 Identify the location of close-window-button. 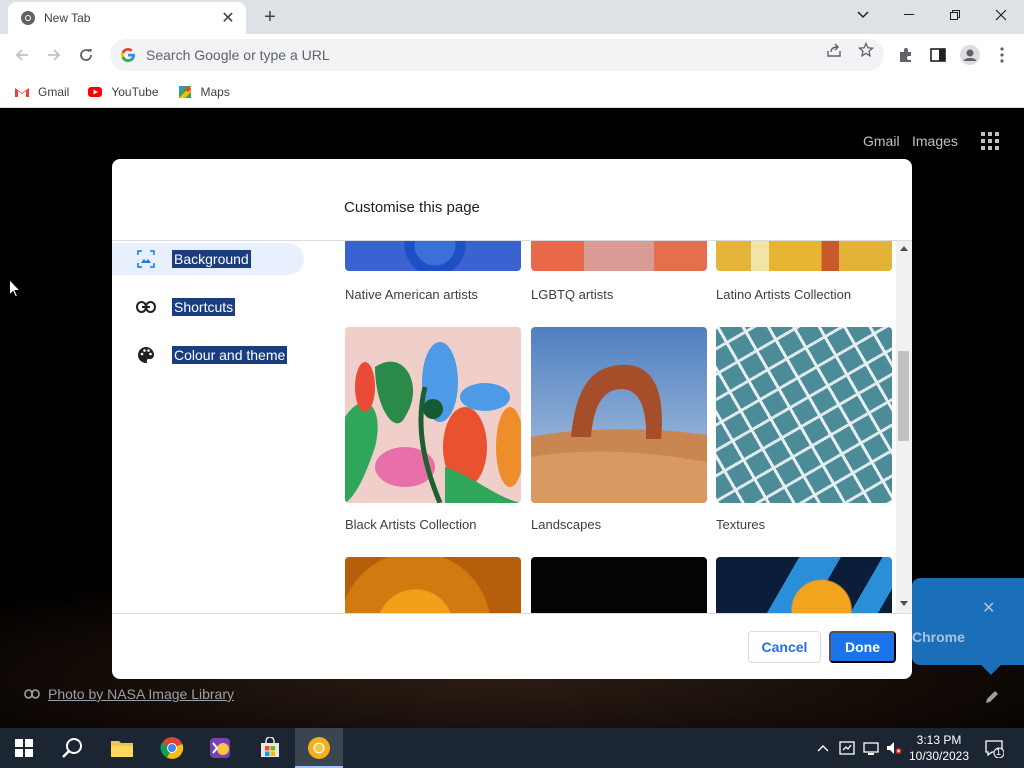
(1001, 15).